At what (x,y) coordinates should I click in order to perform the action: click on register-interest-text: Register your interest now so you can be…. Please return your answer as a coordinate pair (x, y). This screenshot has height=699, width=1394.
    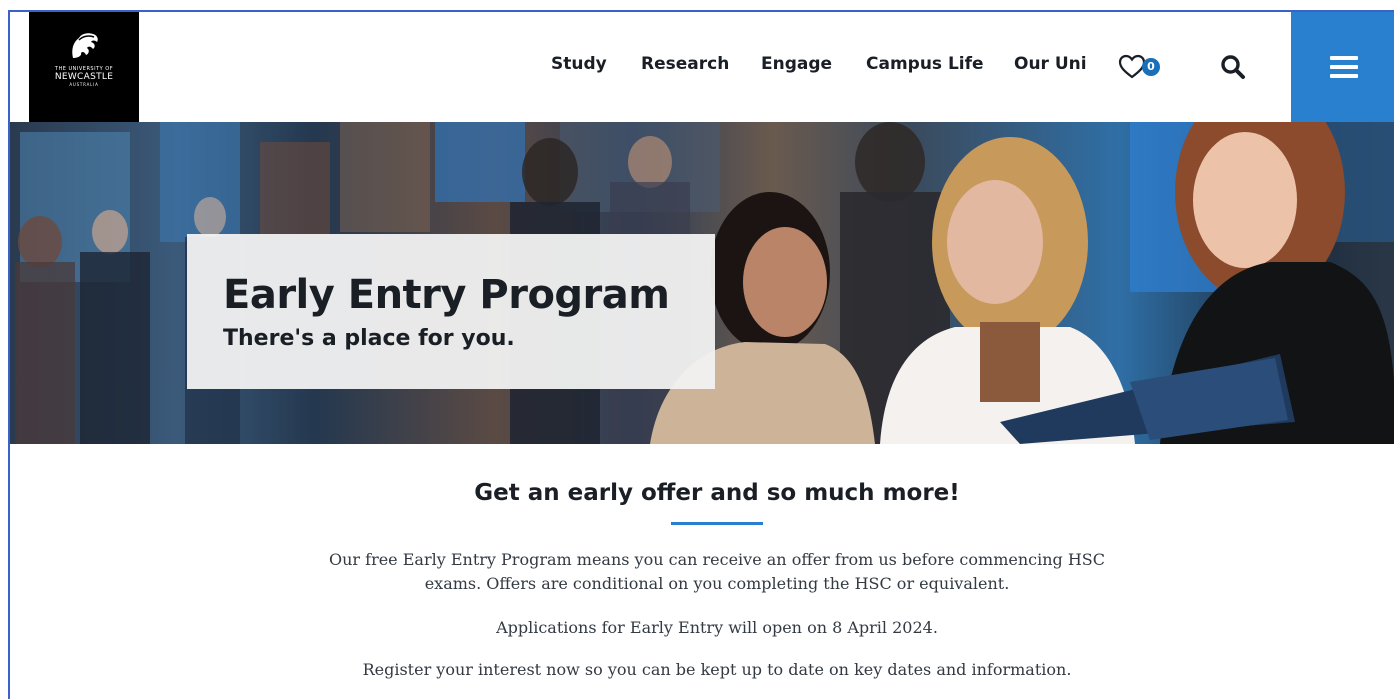
    Looking at the image, I should click on (717, 669).